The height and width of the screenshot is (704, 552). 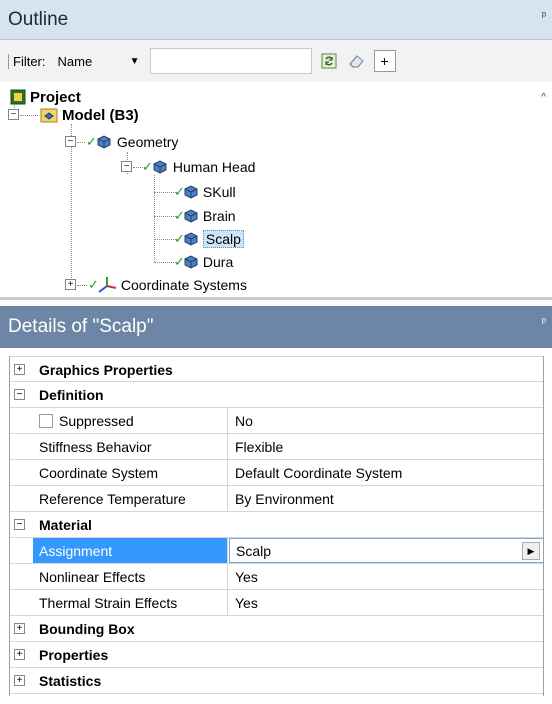 I want to click on filter-search-input, so click(x=230, y=61).